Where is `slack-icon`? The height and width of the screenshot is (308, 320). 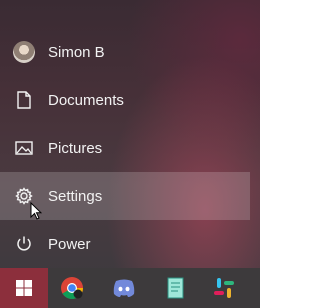 slack-icon is located at coordinates (224, 288).